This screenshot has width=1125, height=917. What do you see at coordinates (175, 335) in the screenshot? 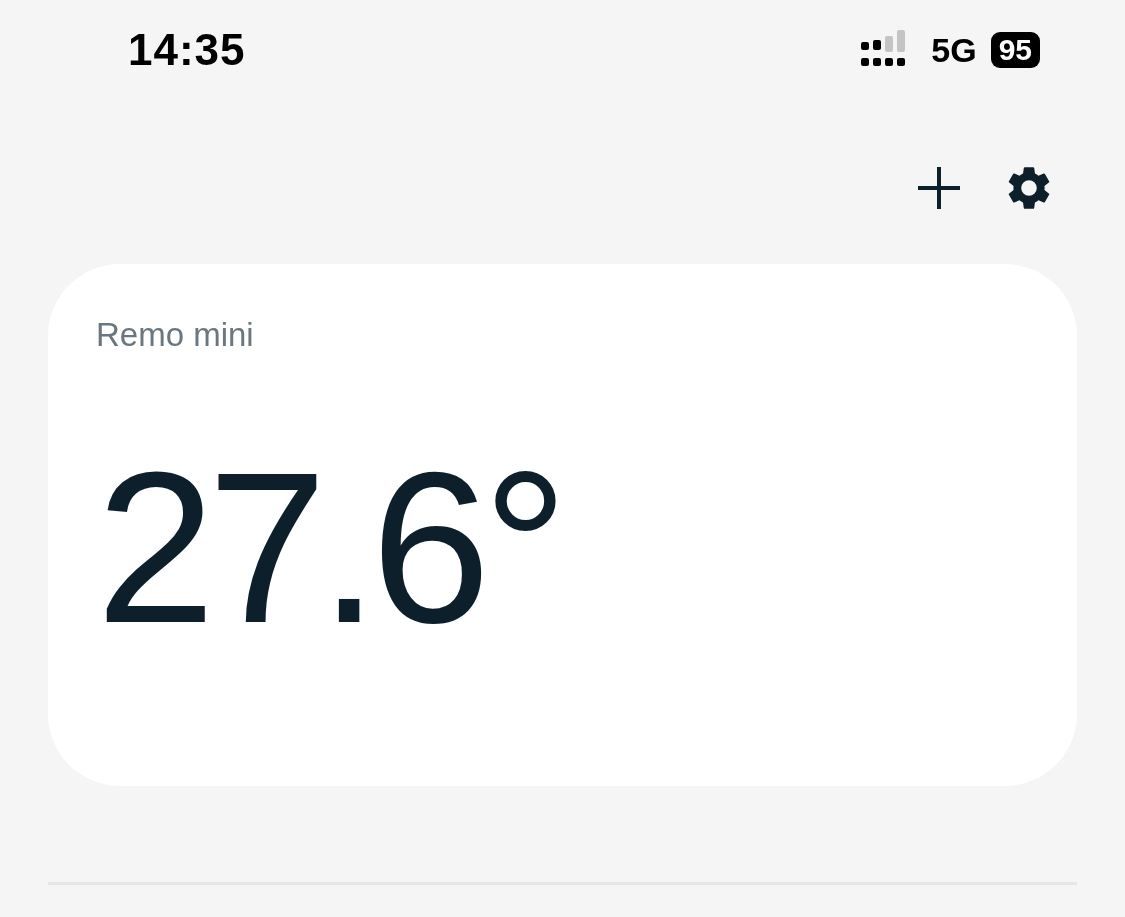
I see `device-name: Remo mini` at bounding box center [175, 335].